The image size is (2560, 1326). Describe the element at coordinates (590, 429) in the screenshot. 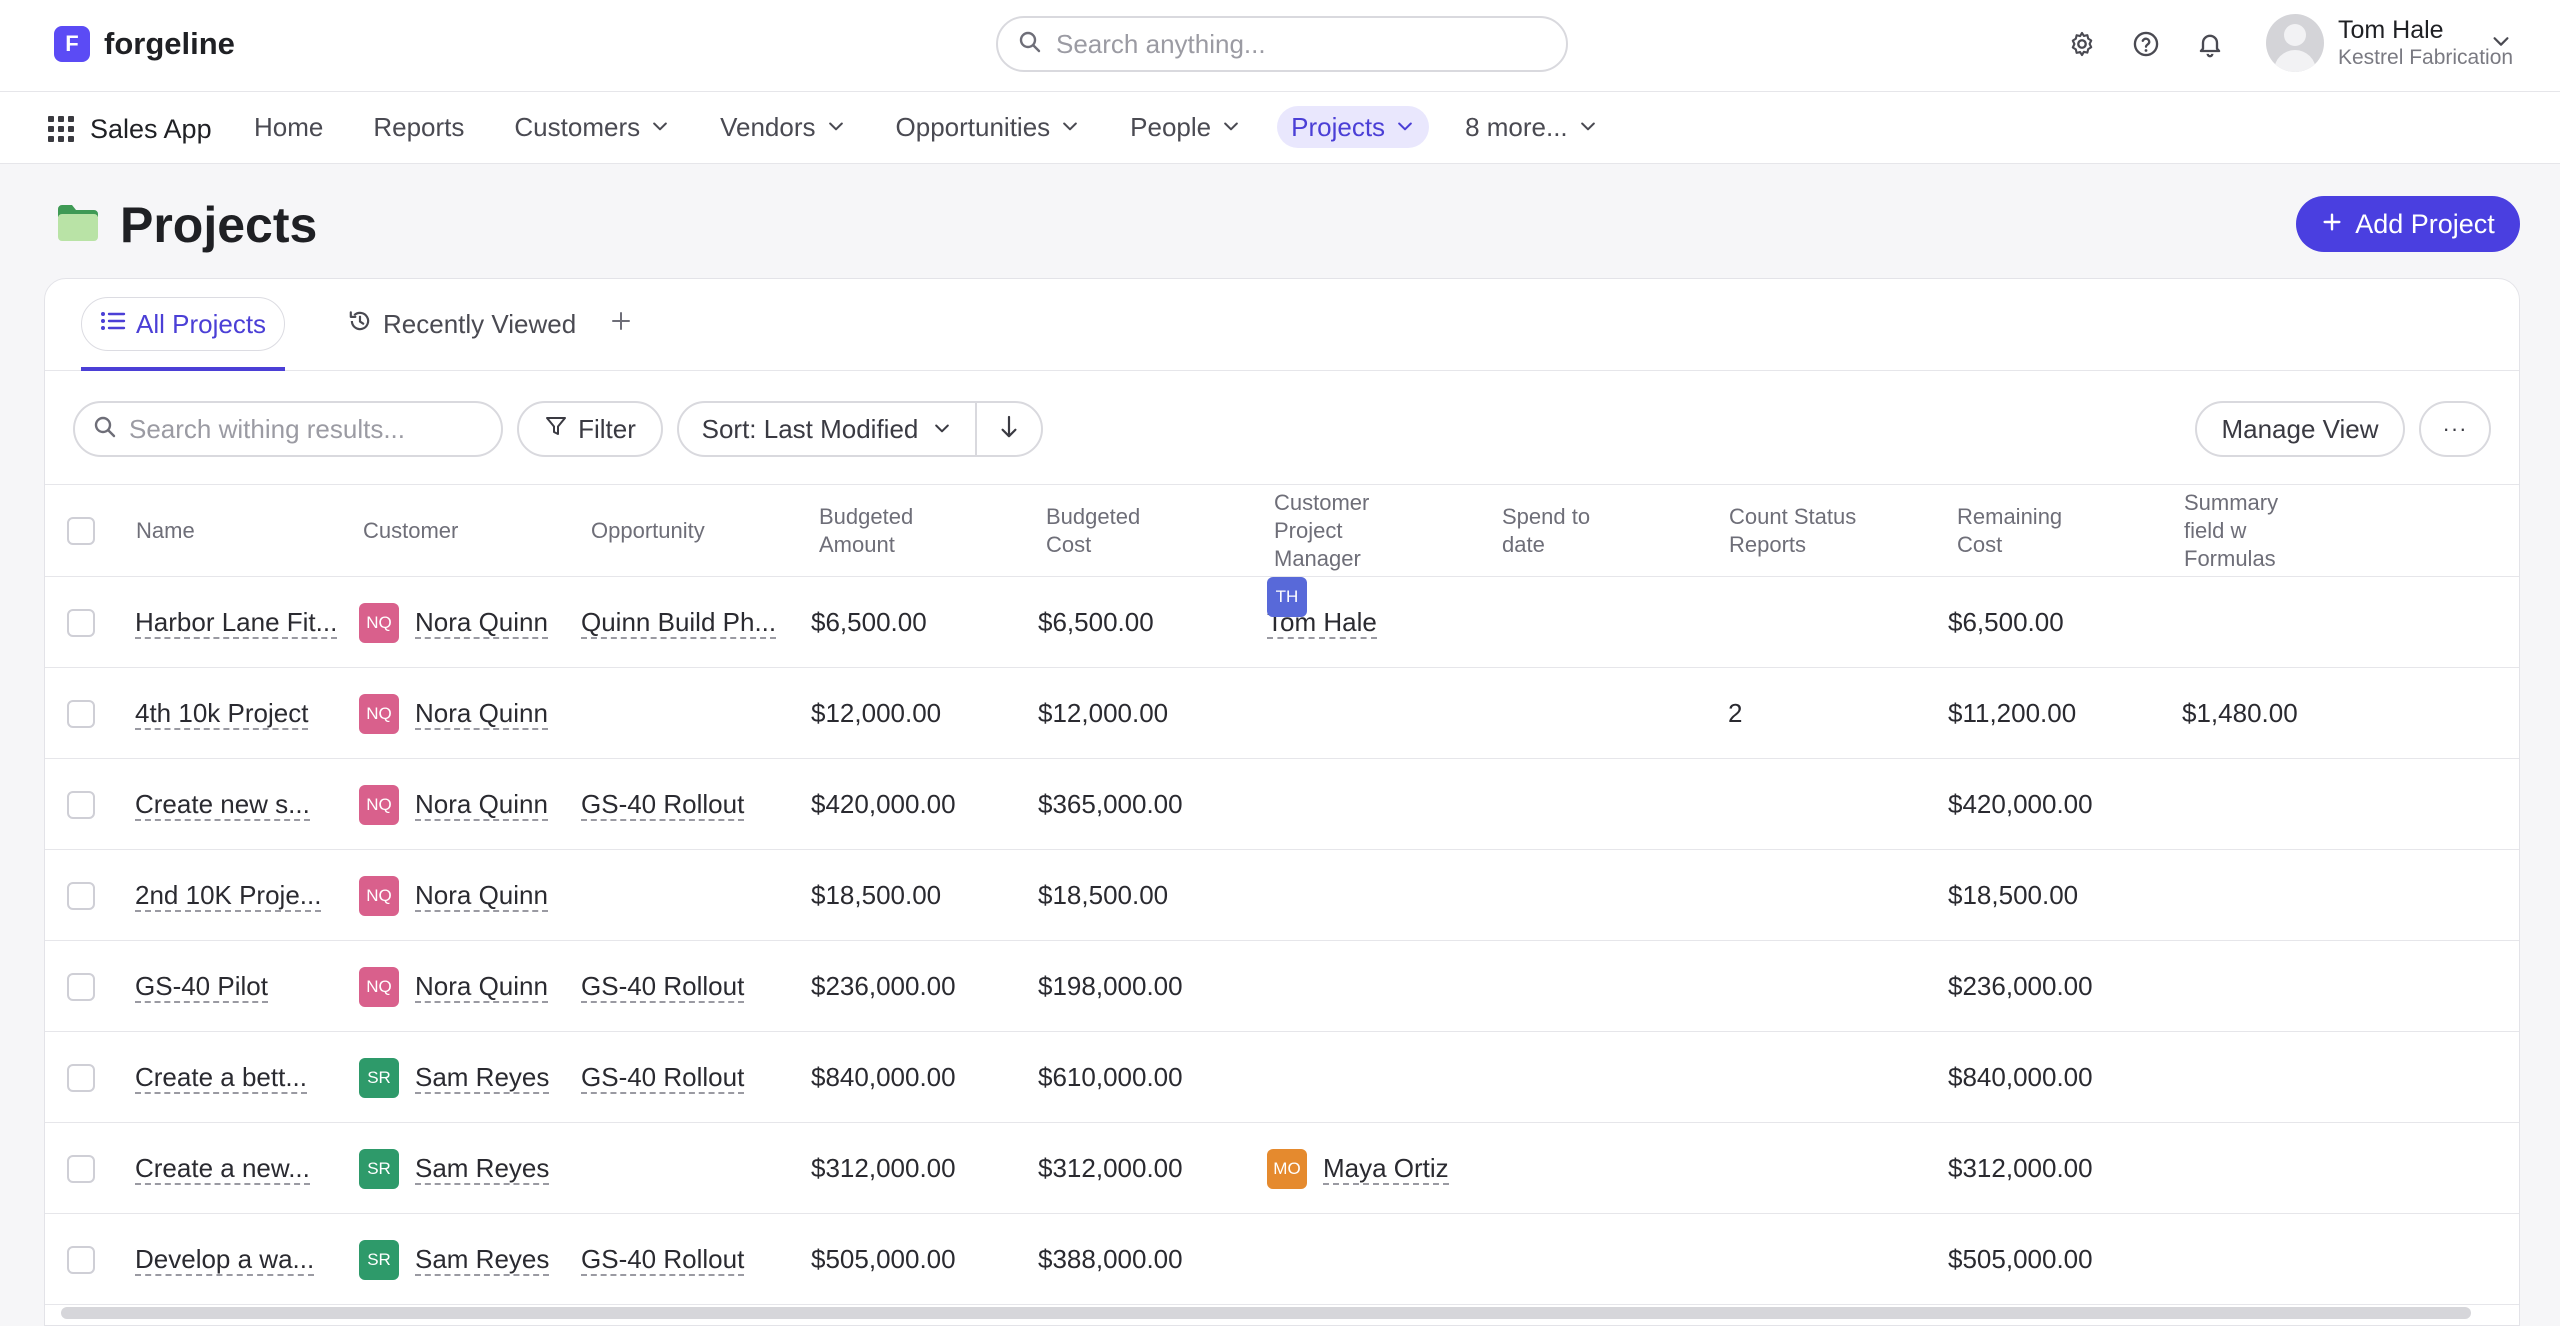

I see `filter-button: Filter` at that location.